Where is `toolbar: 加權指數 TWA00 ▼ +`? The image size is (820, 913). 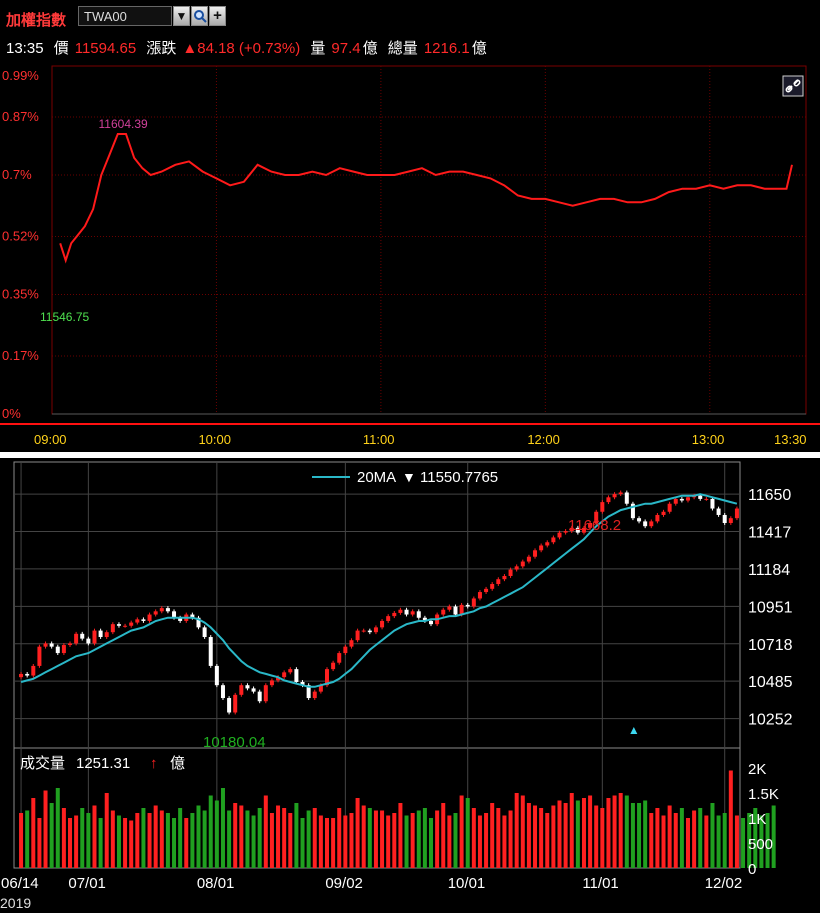 toolbar: 加權指數 TWA00 ▼ + is located at coordinates (410, 17).